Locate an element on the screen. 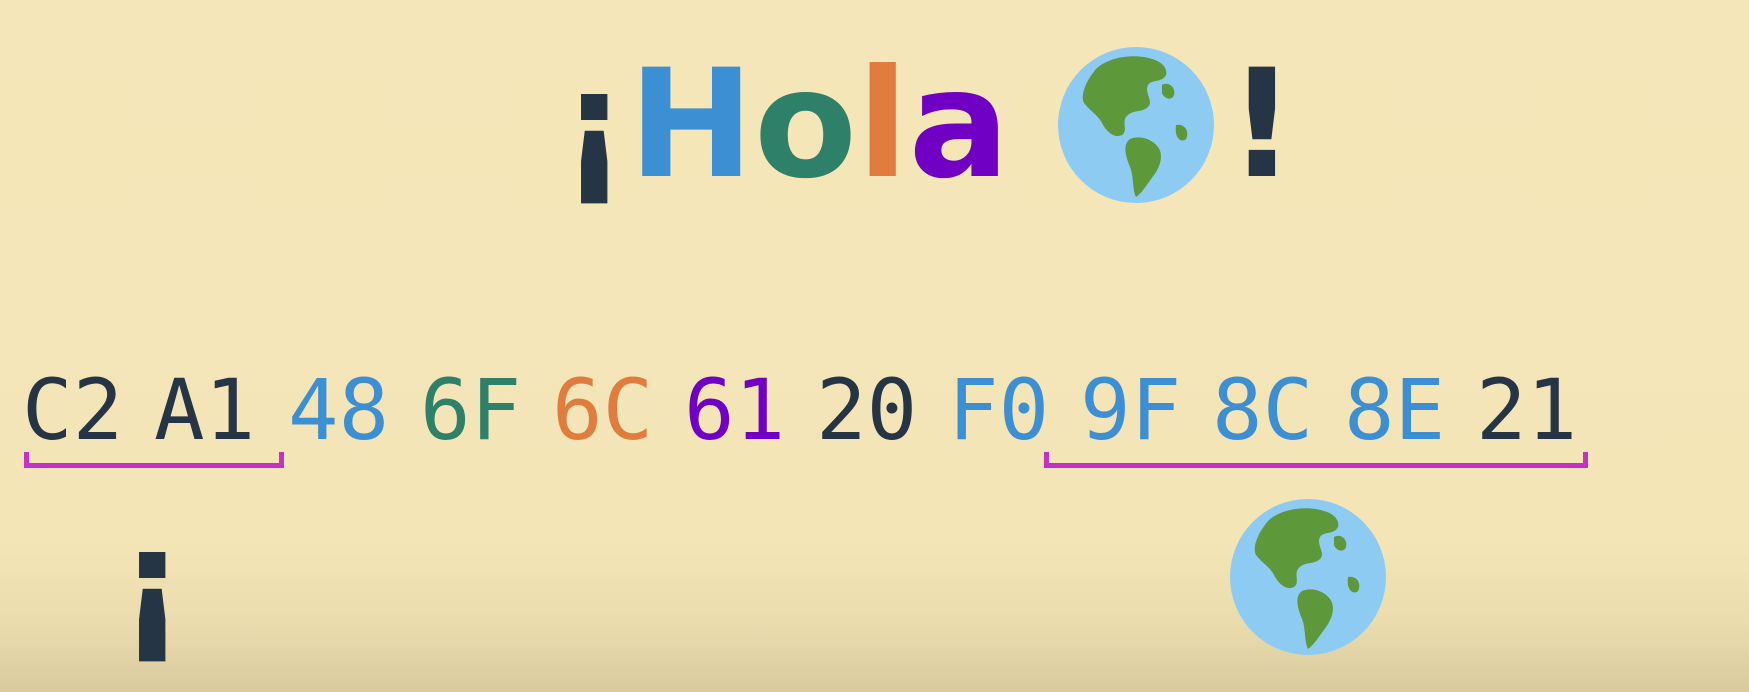 This screenshot has width=1749, height=692. byte-9f: 9F is located at coordinates (1131, 410).